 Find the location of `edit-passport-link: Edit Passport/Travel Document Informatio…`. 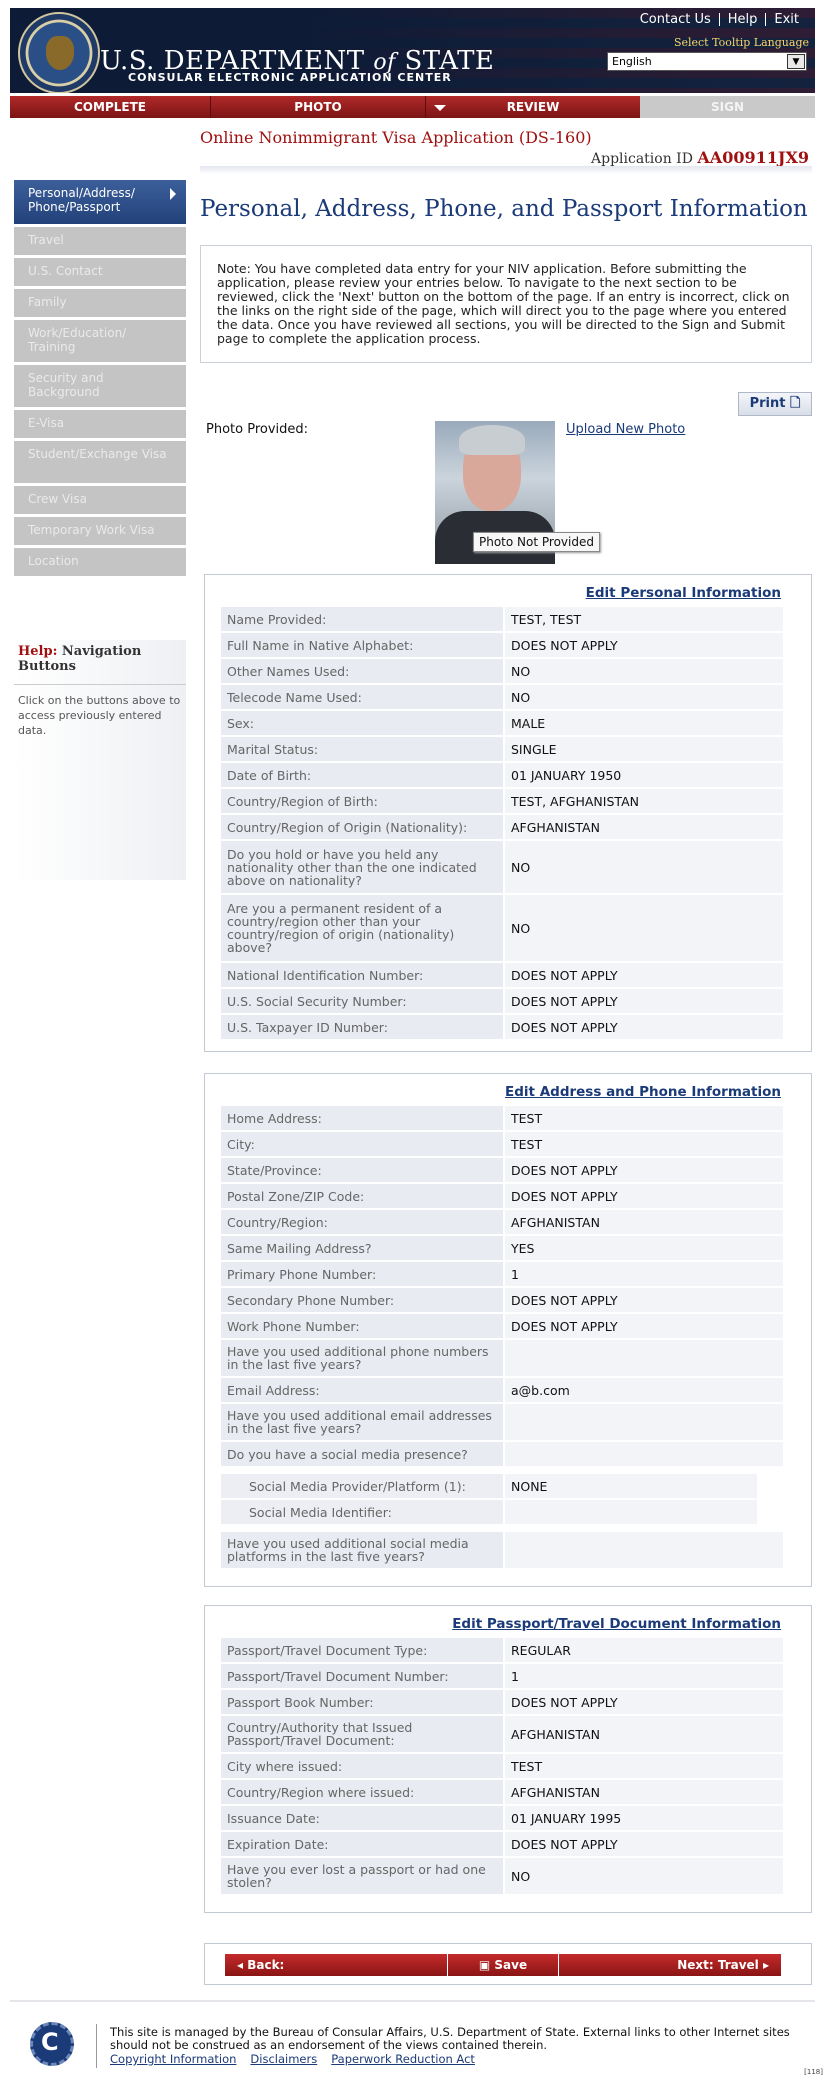

edit-passport-link: Edit Passport/Travel Document Informatio… is located at coordinates (508, 1622).